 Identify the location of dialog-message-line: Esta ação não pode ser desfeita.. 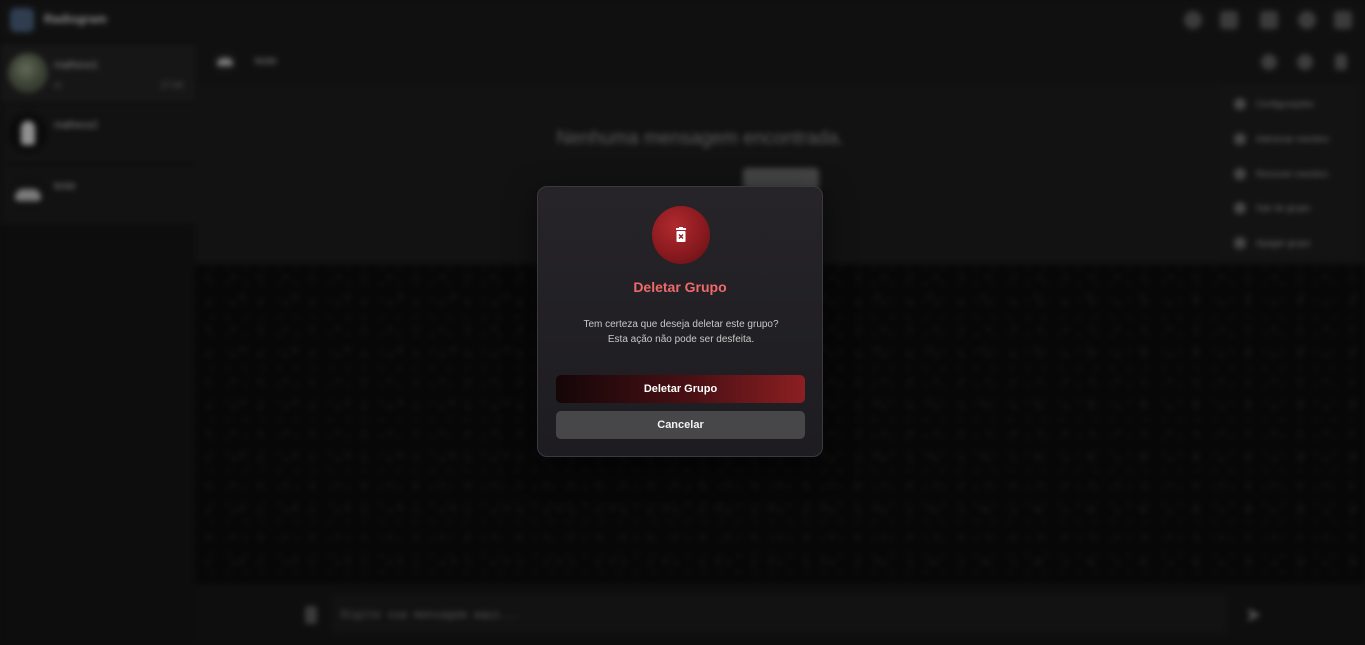
(681, 339).